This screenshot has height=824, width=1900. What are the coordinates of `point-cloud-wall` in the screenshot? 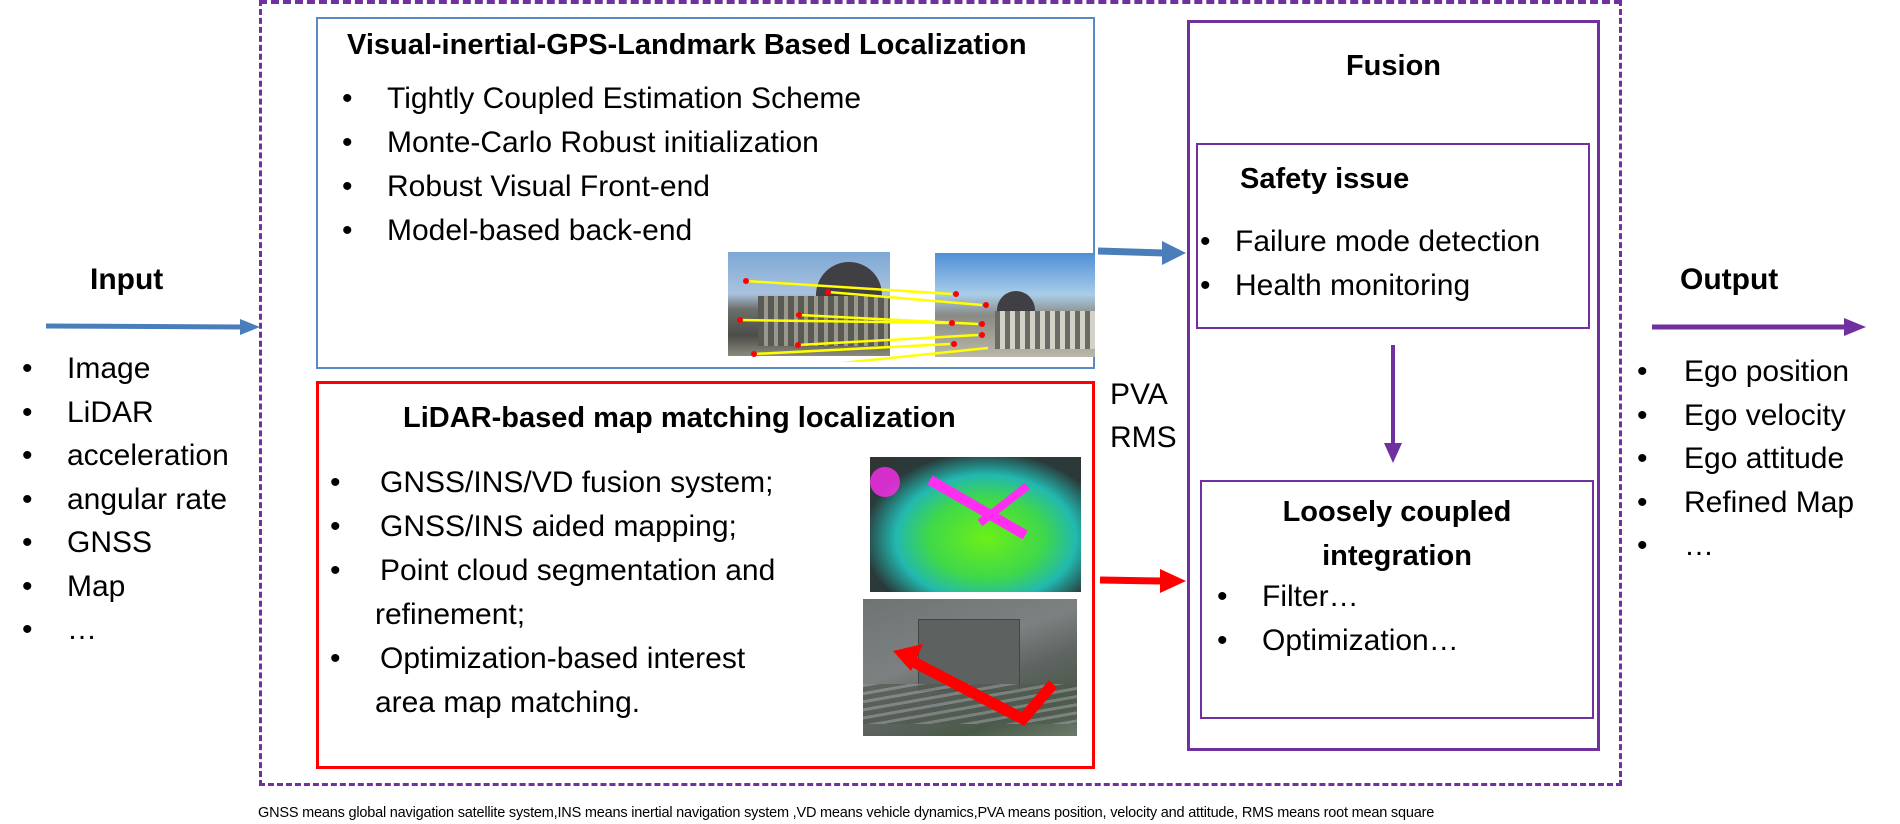 It's located at (977, 507).